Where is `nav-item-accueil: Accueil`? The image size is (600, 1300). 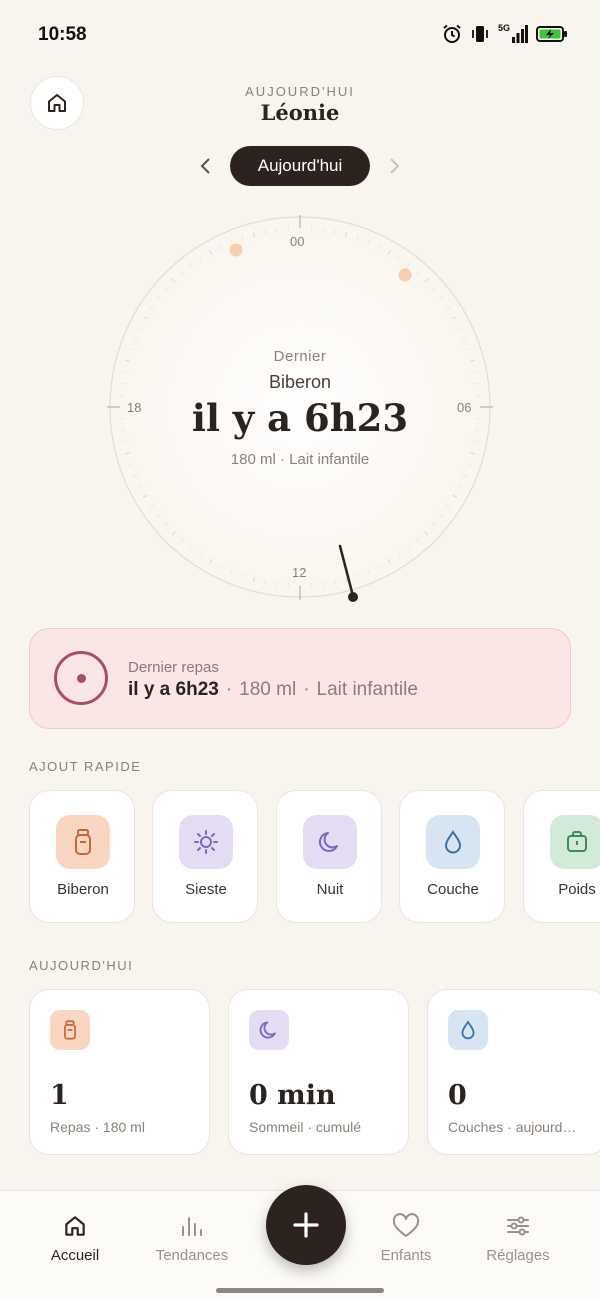 nav-item-accueil: Accueil is located at coordinates (75, 1236).